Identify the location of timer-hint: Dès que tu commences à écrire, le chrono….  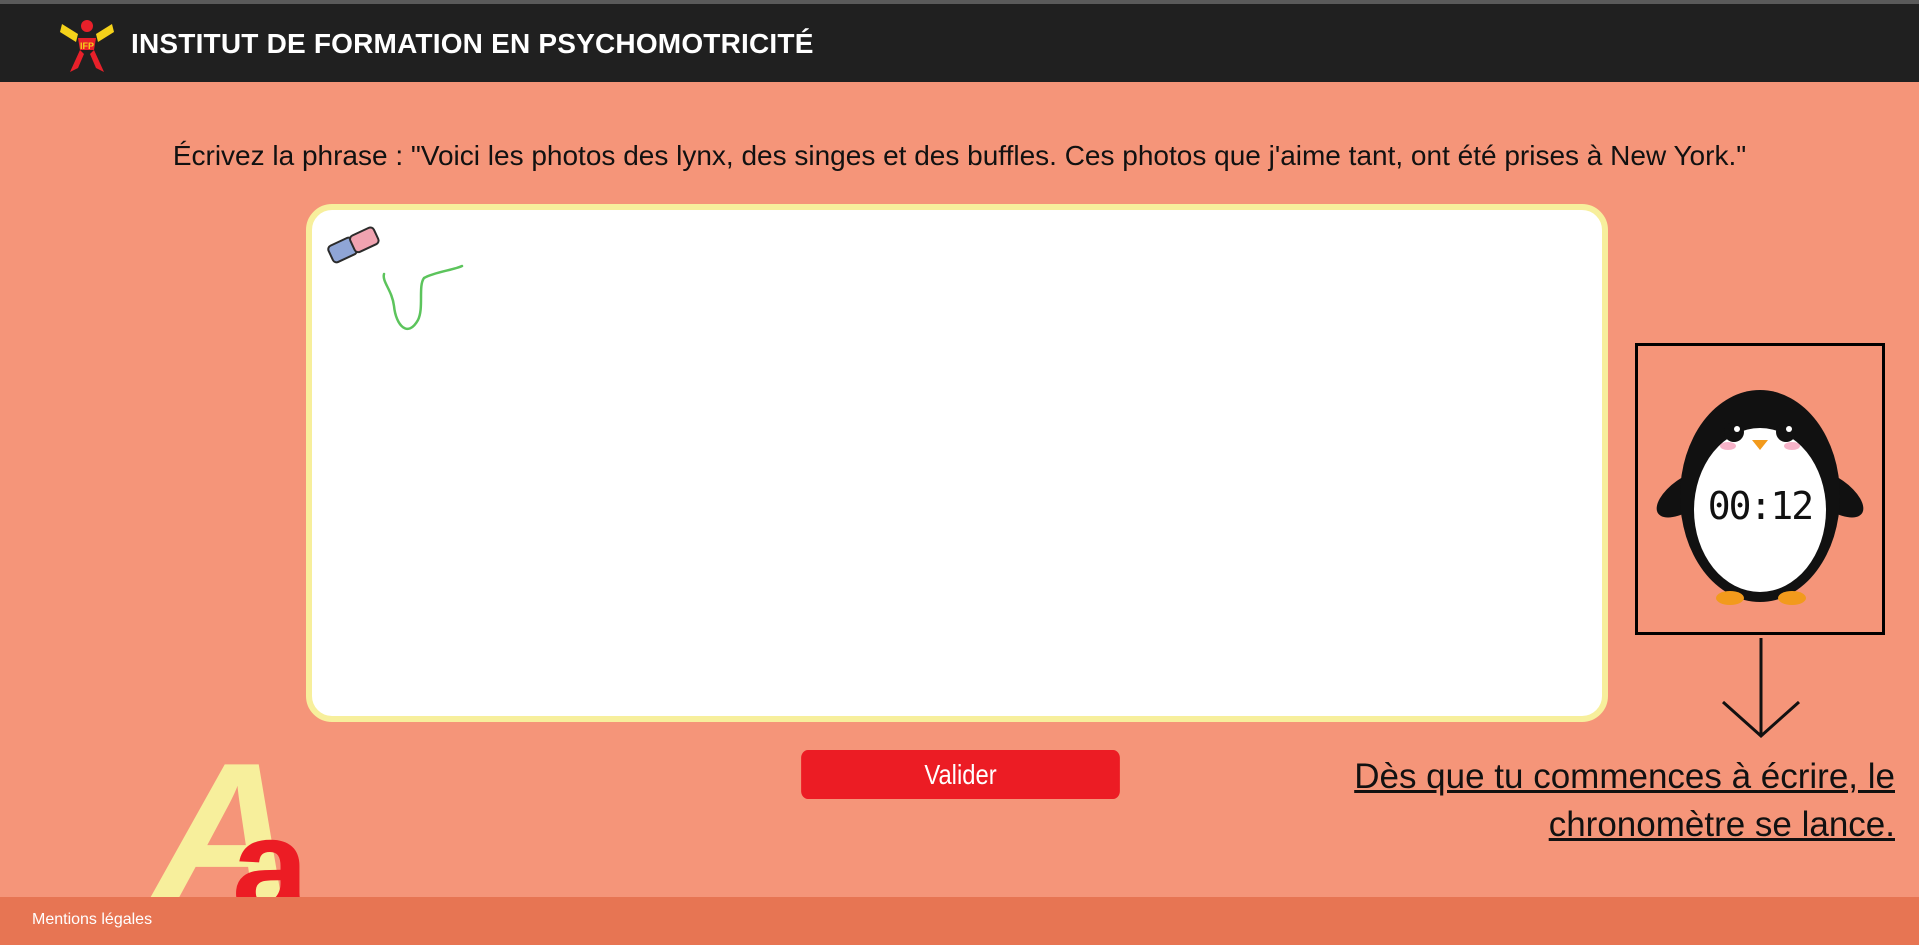
(1595, 801).